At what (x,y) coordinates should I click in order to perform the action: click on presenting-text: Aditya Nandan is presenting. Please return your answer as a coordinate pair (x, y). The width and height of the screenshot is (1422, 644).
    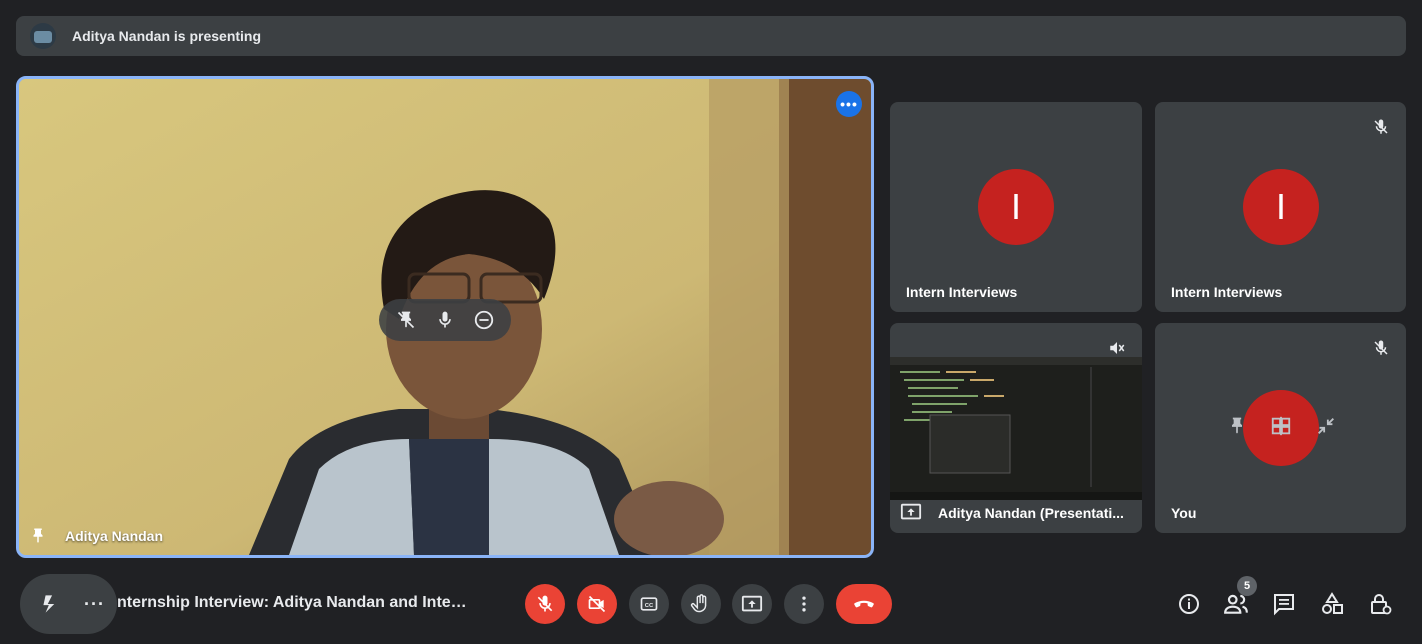
    Looking at the image, I should click on (167, 36).